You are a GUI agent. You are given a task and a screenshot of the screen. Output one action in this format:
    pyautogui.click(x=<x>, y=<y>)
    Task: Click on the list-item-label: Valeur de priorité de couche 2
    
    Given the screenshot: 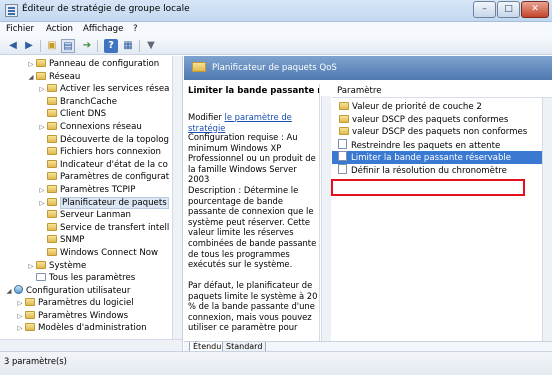 What is the action you would take?
    pyautogui.click(x=417, y=107)
    